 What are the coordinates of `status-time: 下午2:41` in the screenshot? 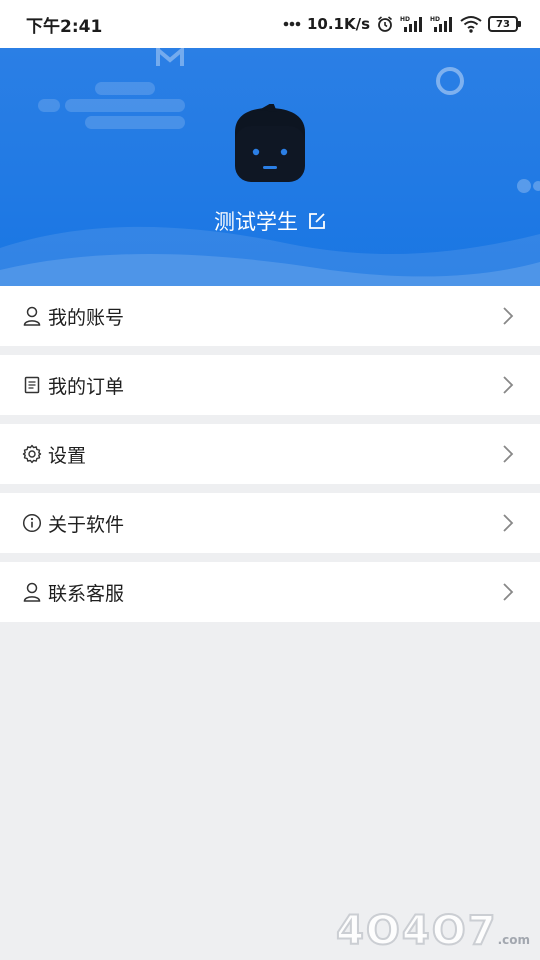 It's located at (64, 26).